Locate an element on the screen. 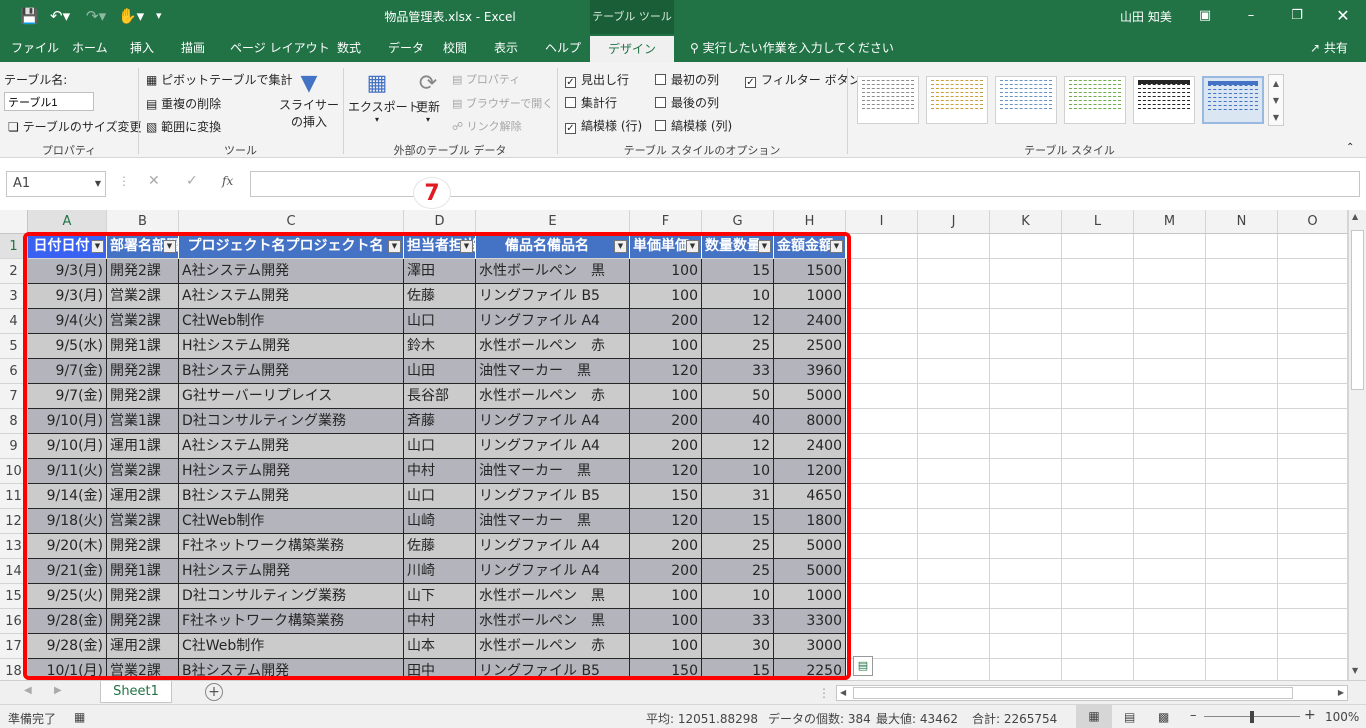  table-cell: D社コンサルティング業務 is located at coordinates (291, 596).